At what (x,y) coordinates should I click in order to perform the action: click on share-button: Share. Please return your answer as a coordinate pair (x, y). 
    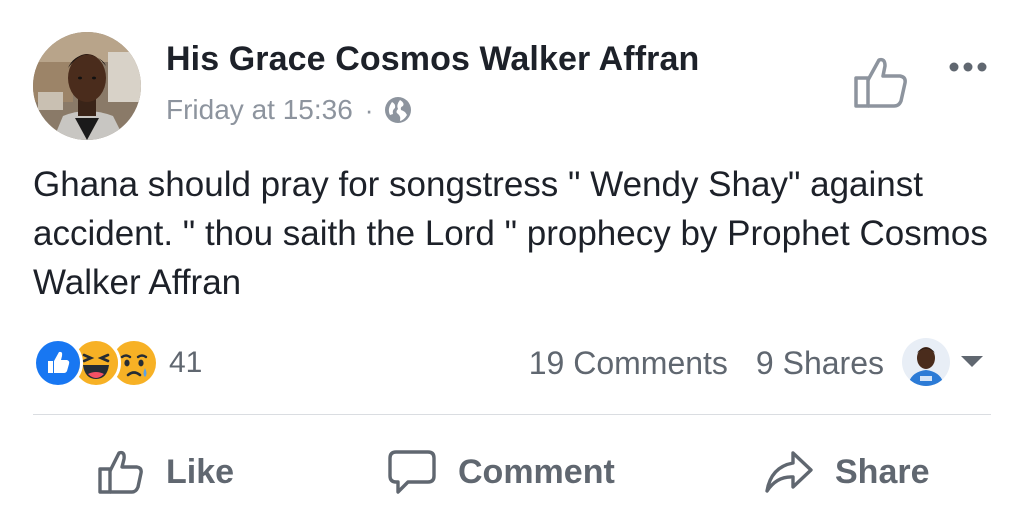
    Looking at the image, I should click on (846, 472).